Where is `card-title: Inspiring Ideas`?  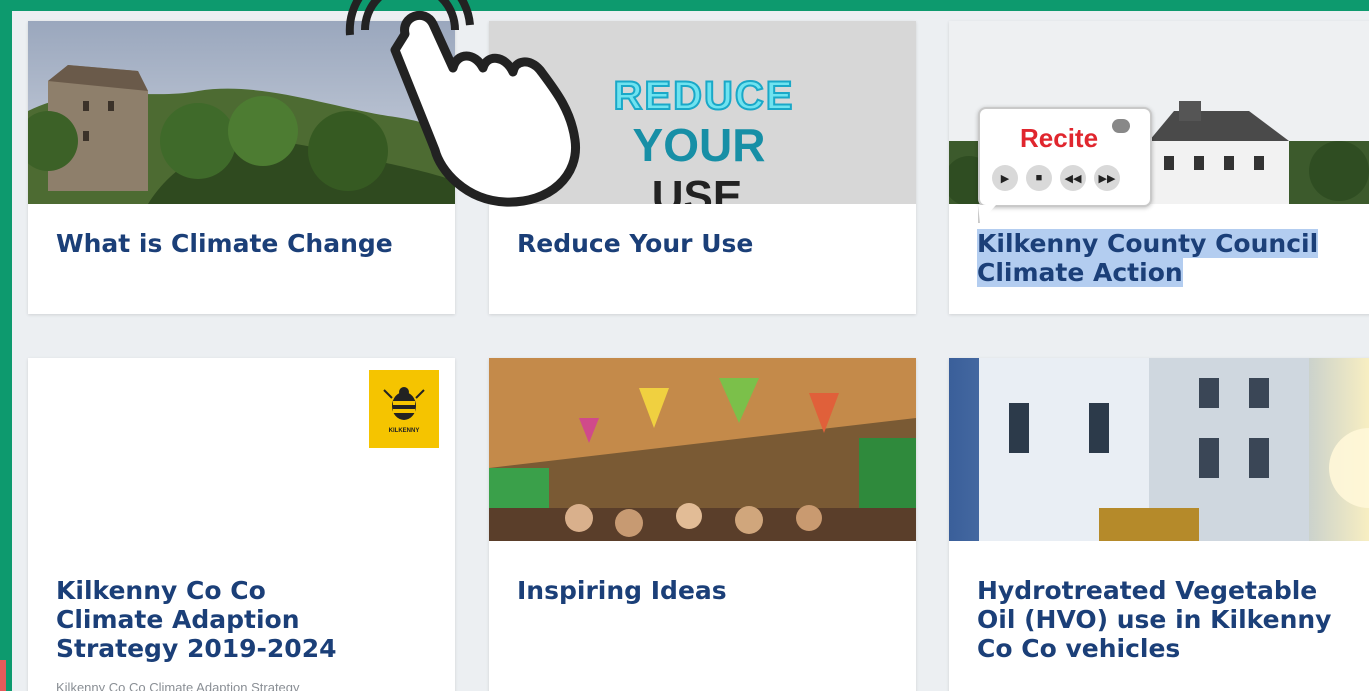
card-title: Inspiring Ideas is located at coordinates (706, 590).